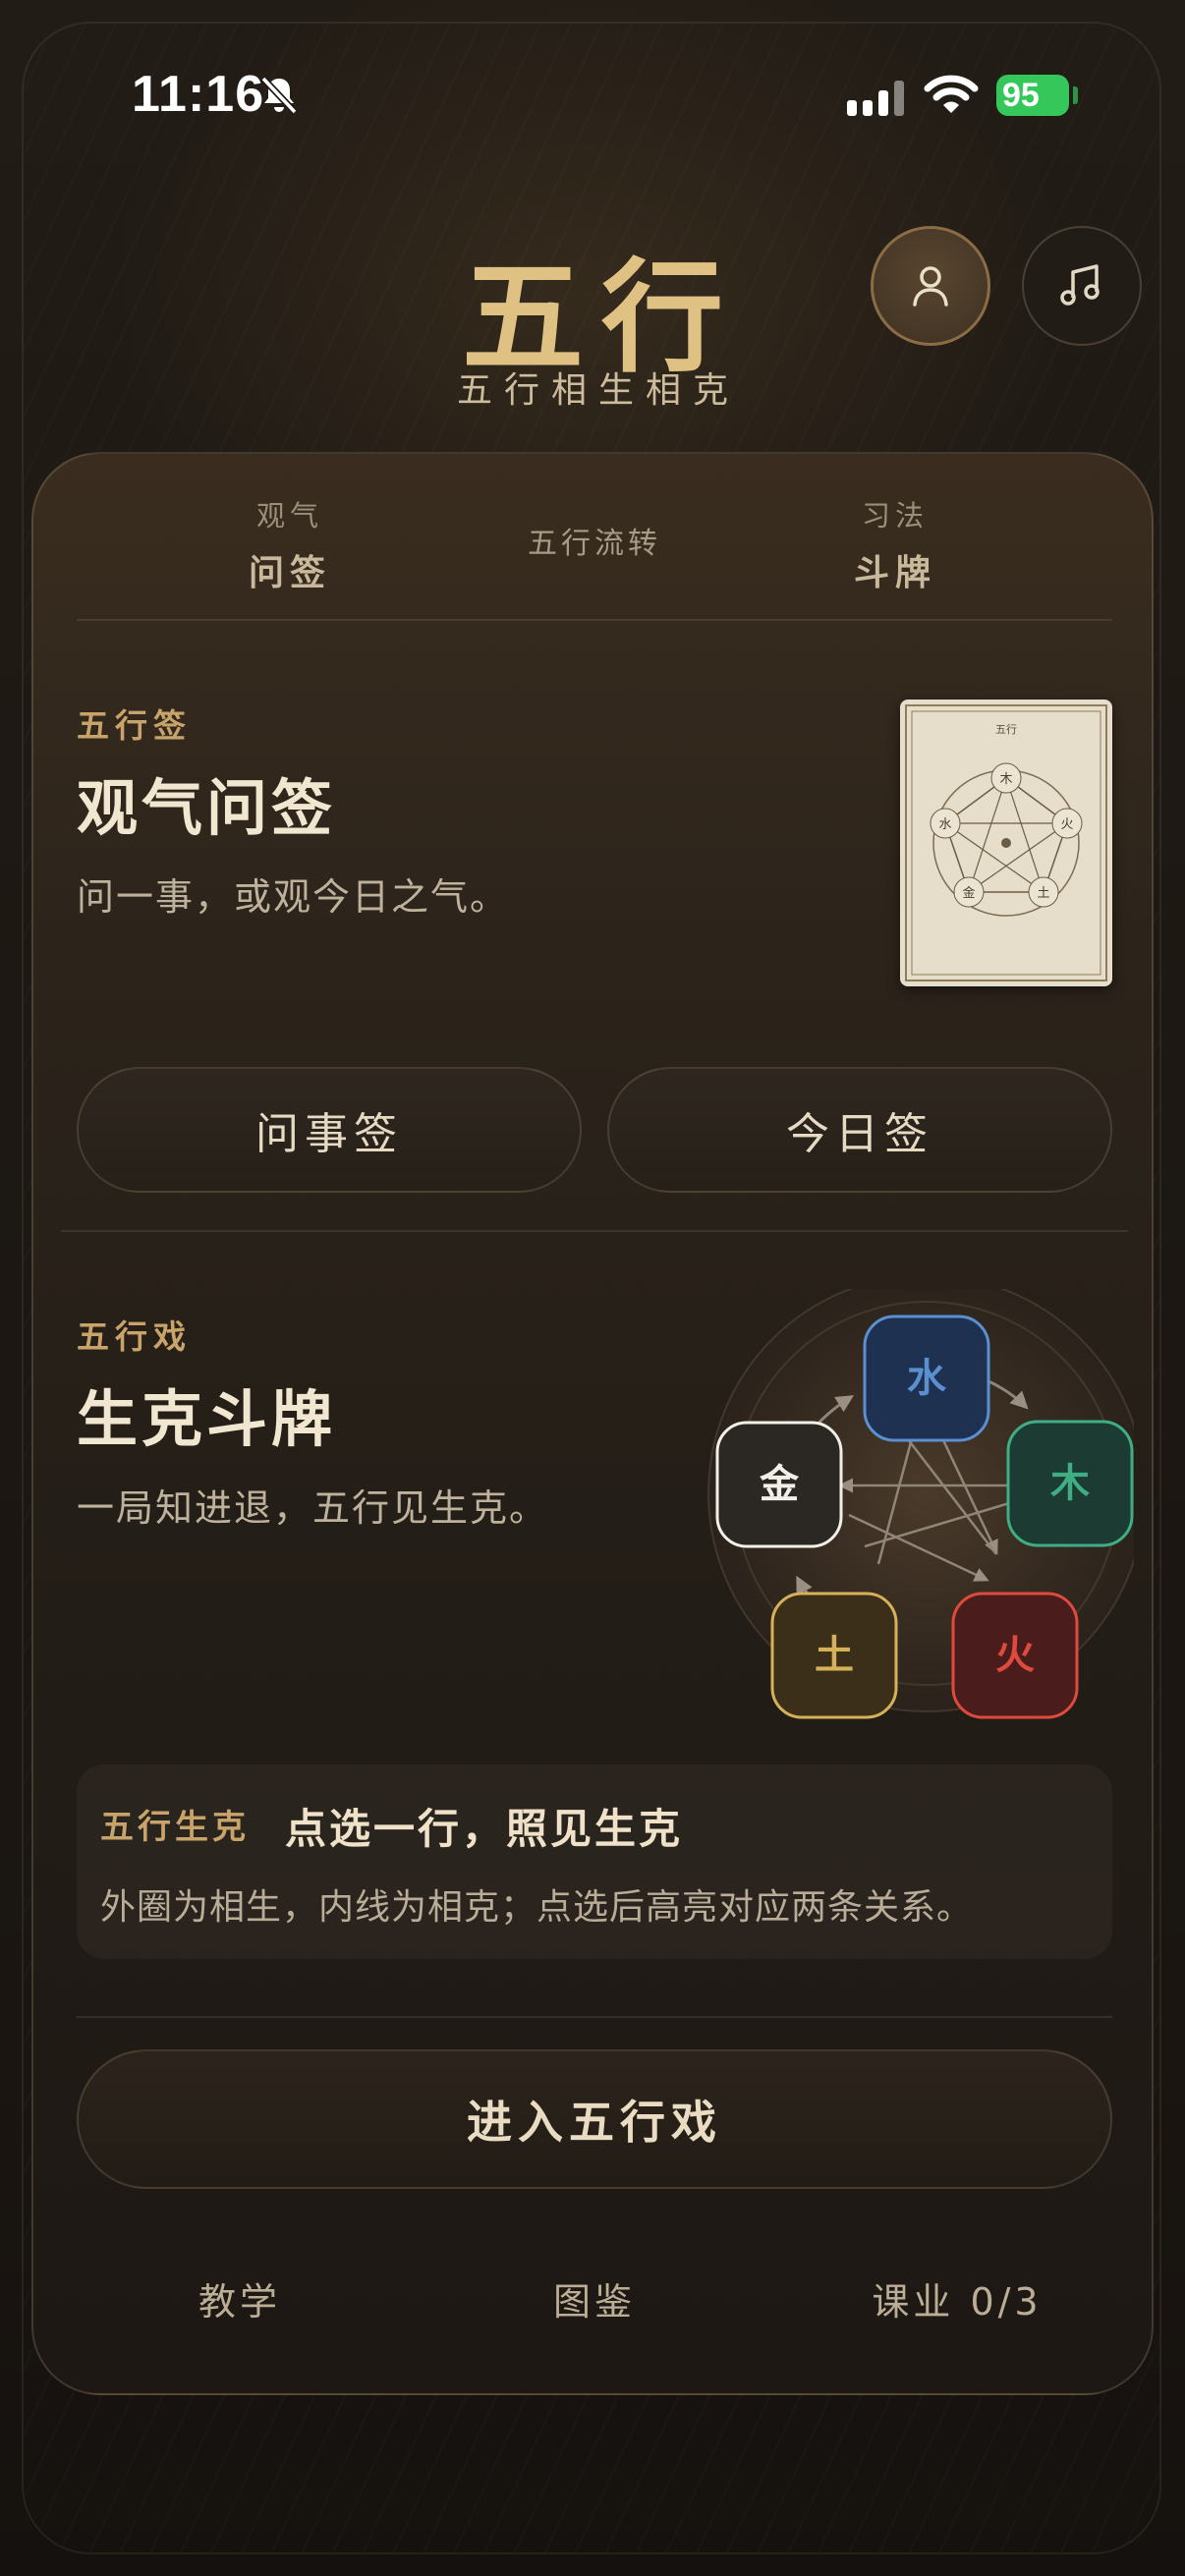 The height and width of the screenshot is (2576, 1185). What do you see at coordinates (537, 1907) in the screenshot?
I see `hint-description: 外圈为相生，内线为相克；点选后高亮对应两条关系。` at bounding box center [537, 1907].